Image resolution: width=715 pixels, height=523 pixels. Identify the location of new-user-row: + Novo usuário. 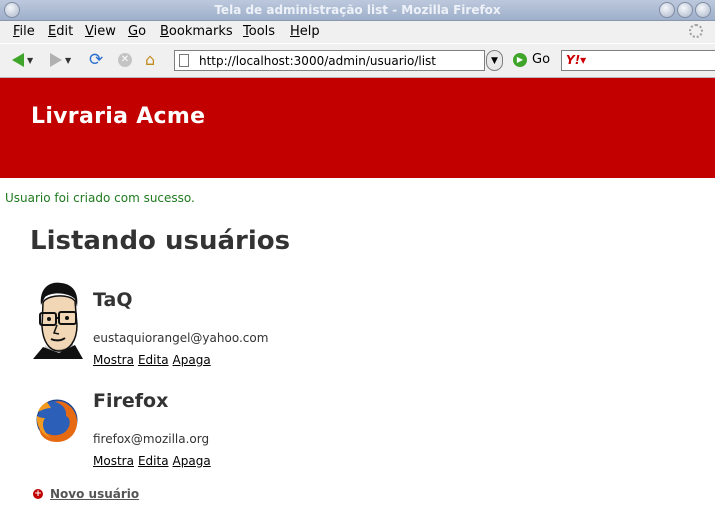
(86, 494).